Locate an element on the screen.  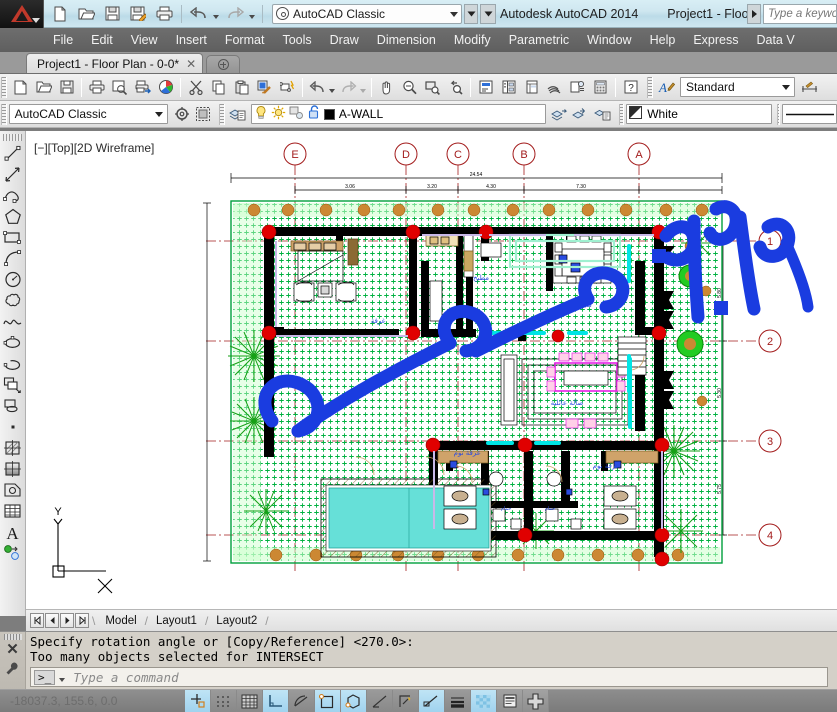
close-icon: ✕ is located at coordinates (12, 649).